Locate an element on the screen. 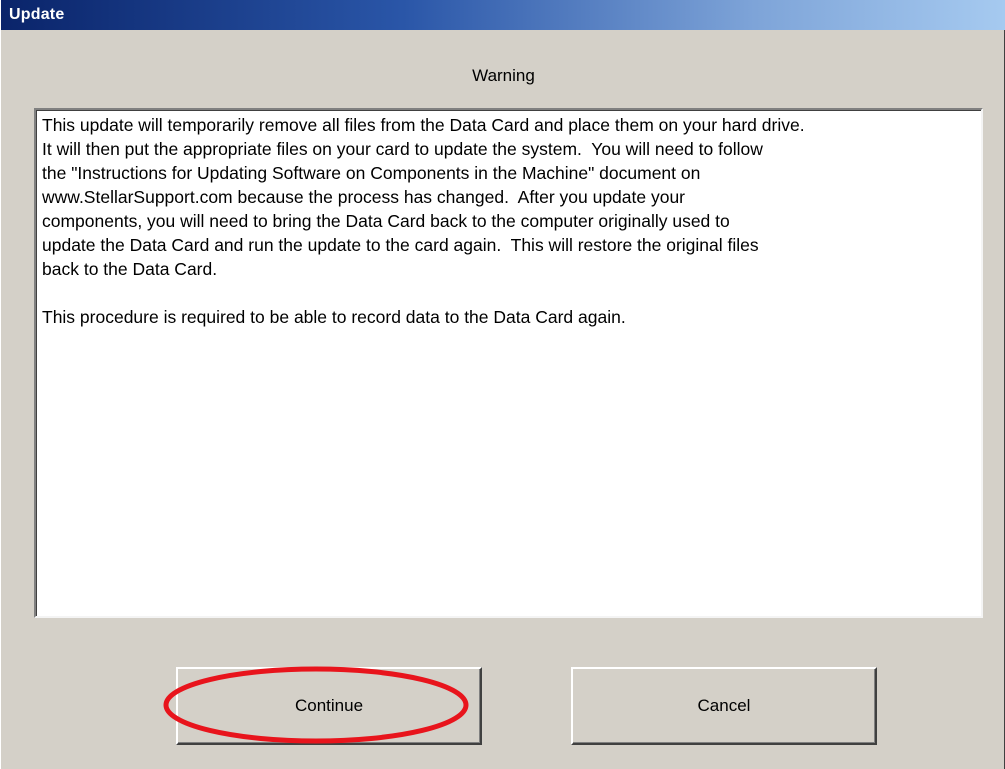  continue-button-label: Continue is located at coordinates (329, 705).